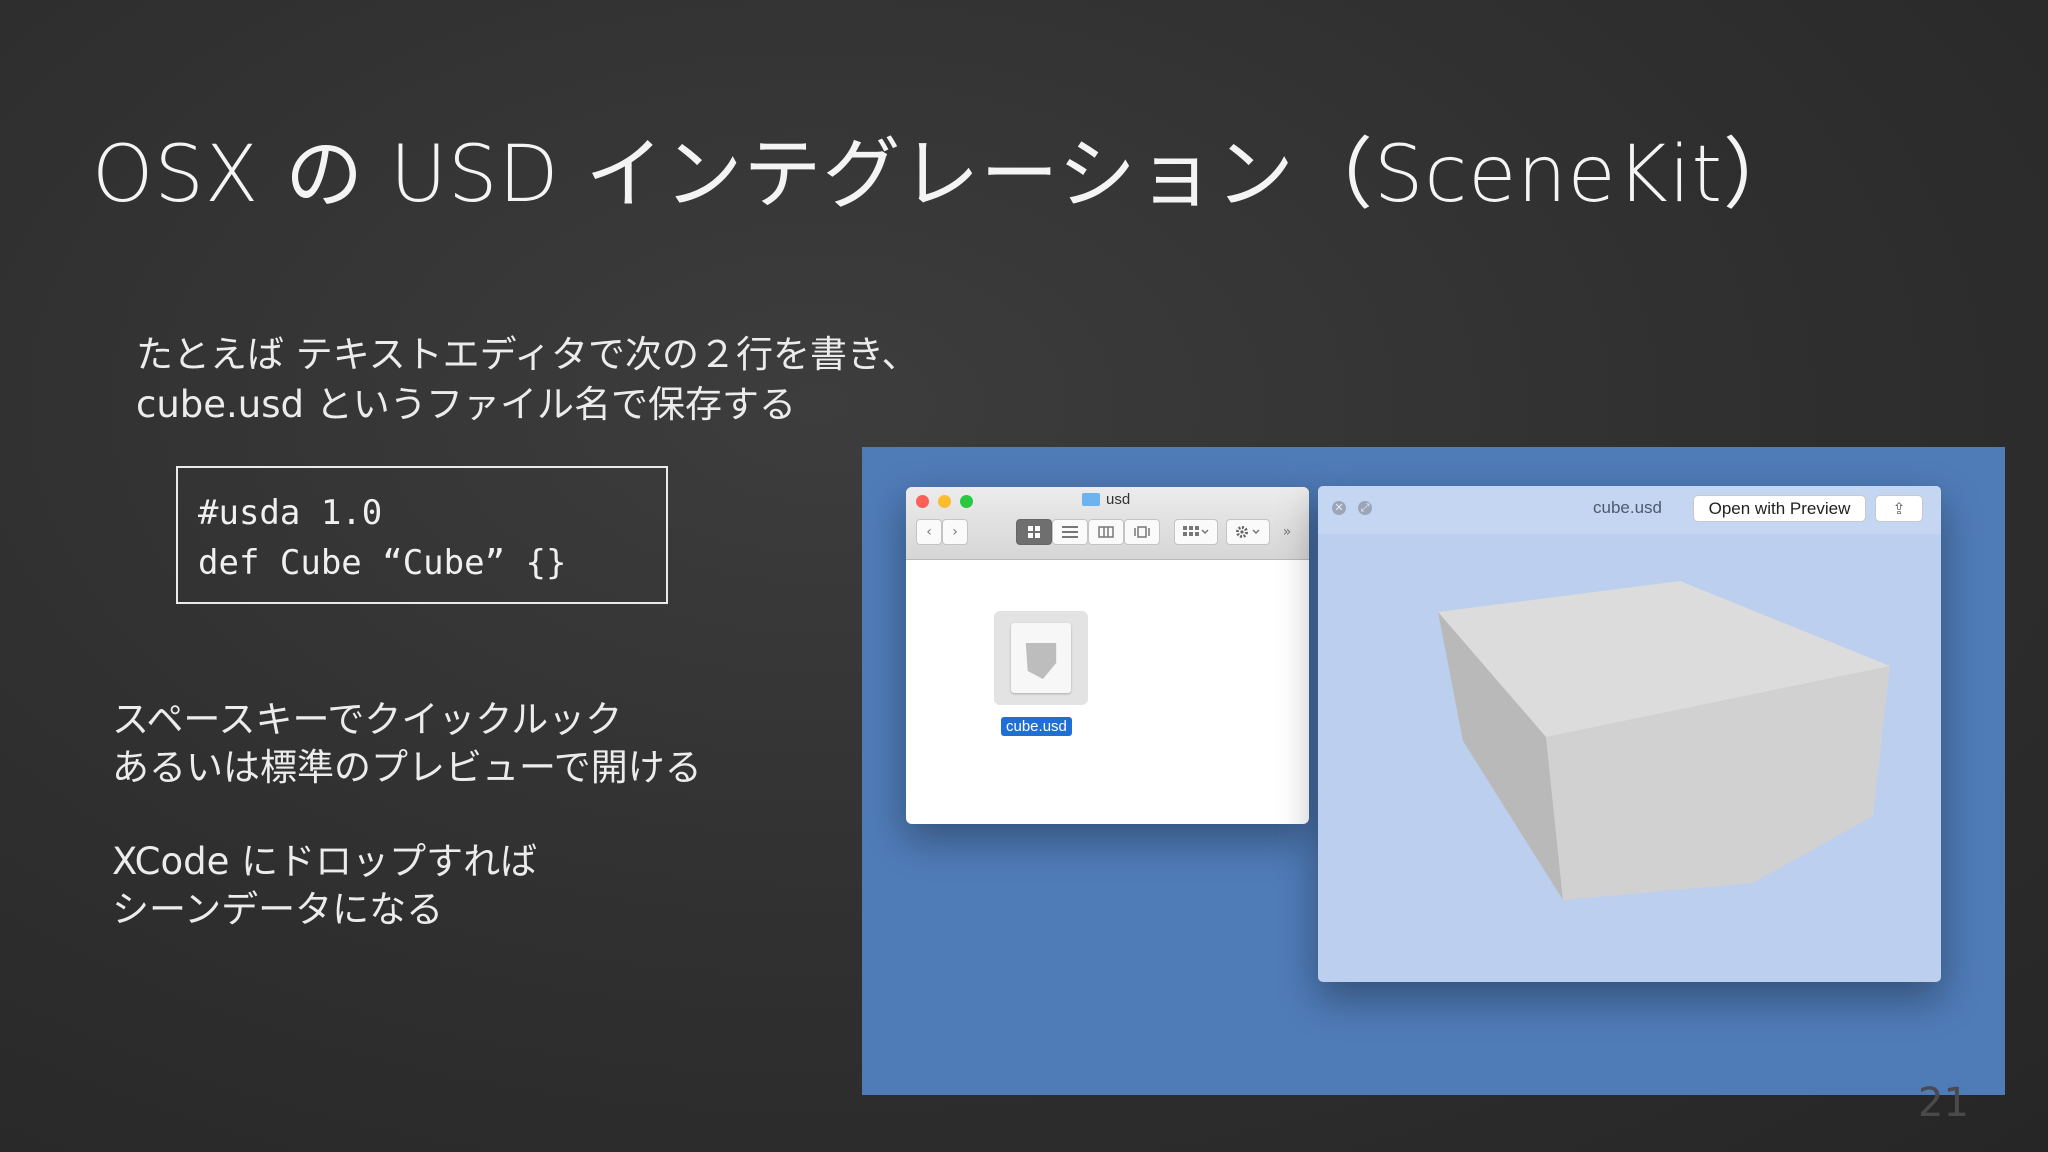 This screenshot has height=1152, width=2048. I want to click on folder-icon, so click(1091, 499).